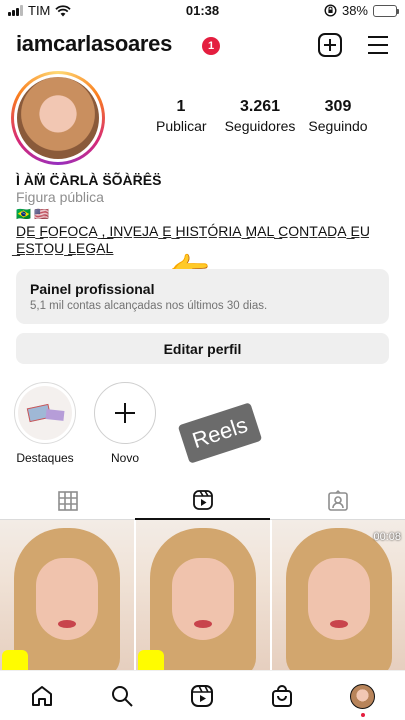 The image size is (405, 720). I want to click on status-bar: TIM 01:38 38%, so click(202, 11).